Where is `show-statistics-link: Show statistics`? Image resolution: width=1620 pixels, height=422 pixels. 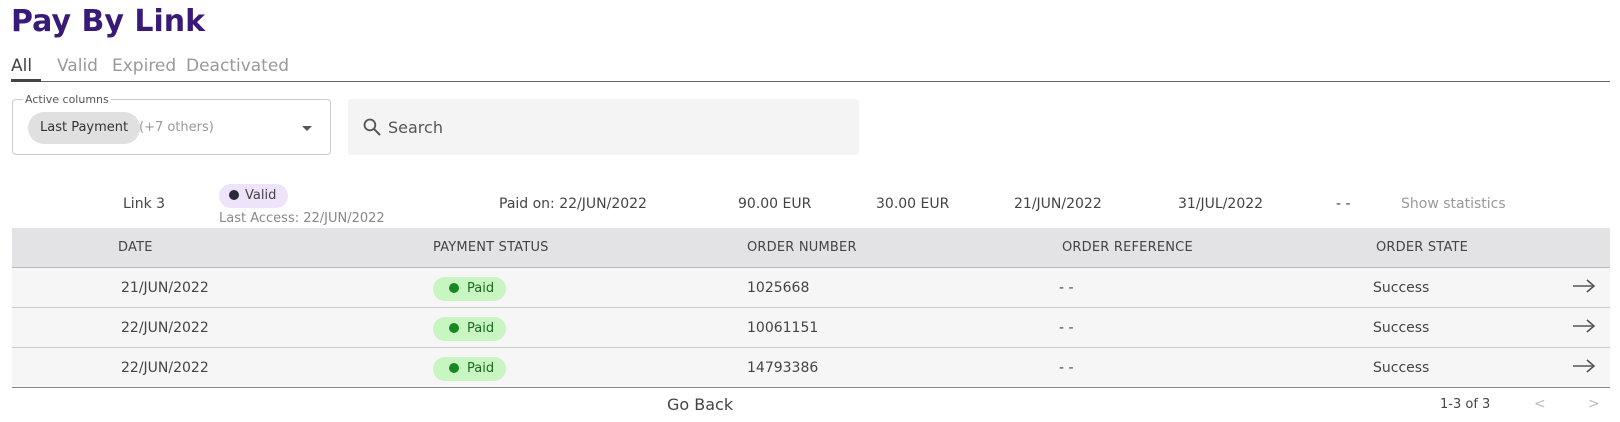 show-statistics-link: Show statistics is located at coordinates (1453, 204).